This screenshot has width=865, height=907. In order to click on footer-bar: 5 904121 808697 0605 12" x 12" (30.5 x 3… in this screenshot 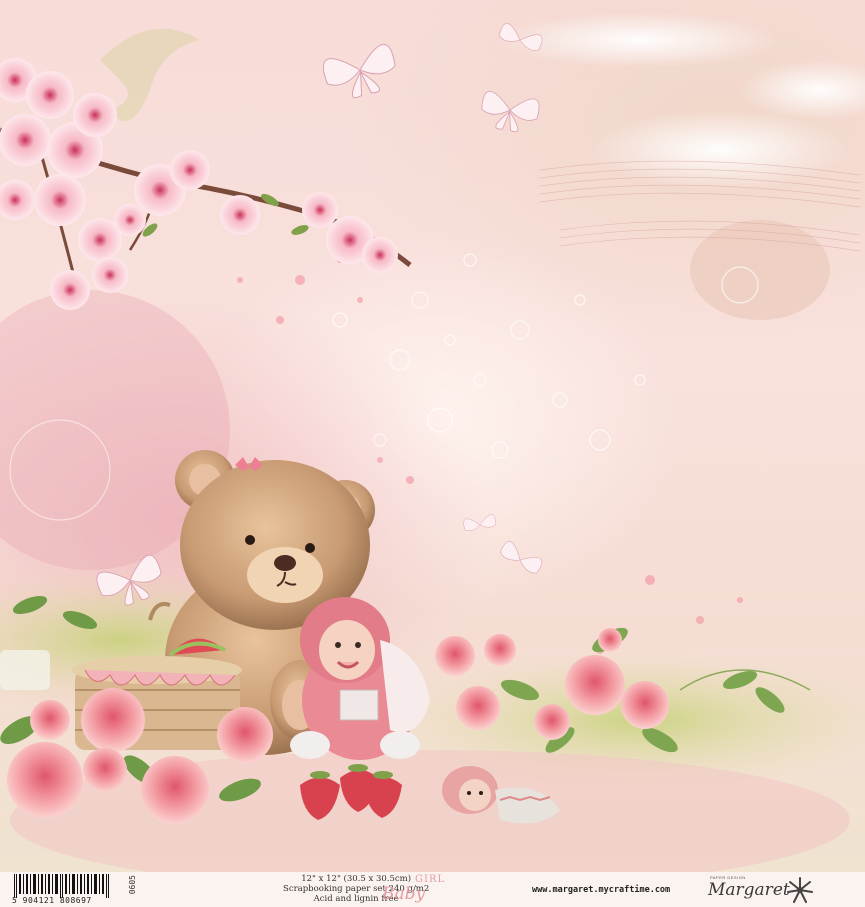, I will do `click(432, 889)`.